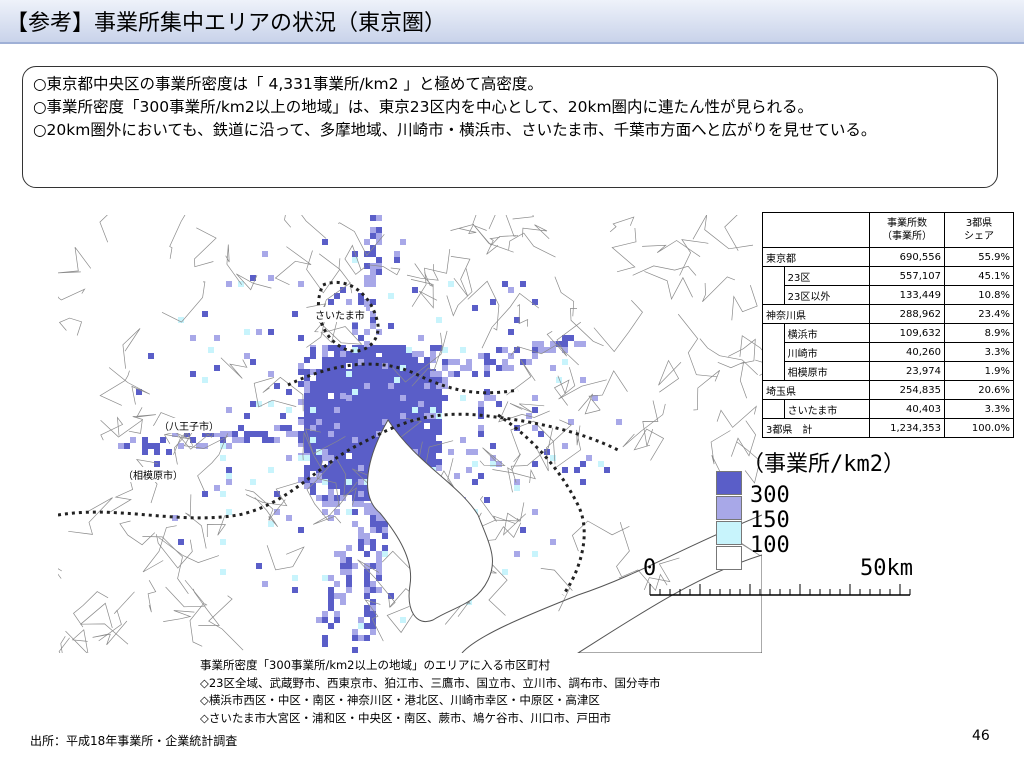 The image size is (1024, 768). Describe the element at coordinates (827, 333) in the screenshot. I see `table-cell-label: 横浜市` at that location.